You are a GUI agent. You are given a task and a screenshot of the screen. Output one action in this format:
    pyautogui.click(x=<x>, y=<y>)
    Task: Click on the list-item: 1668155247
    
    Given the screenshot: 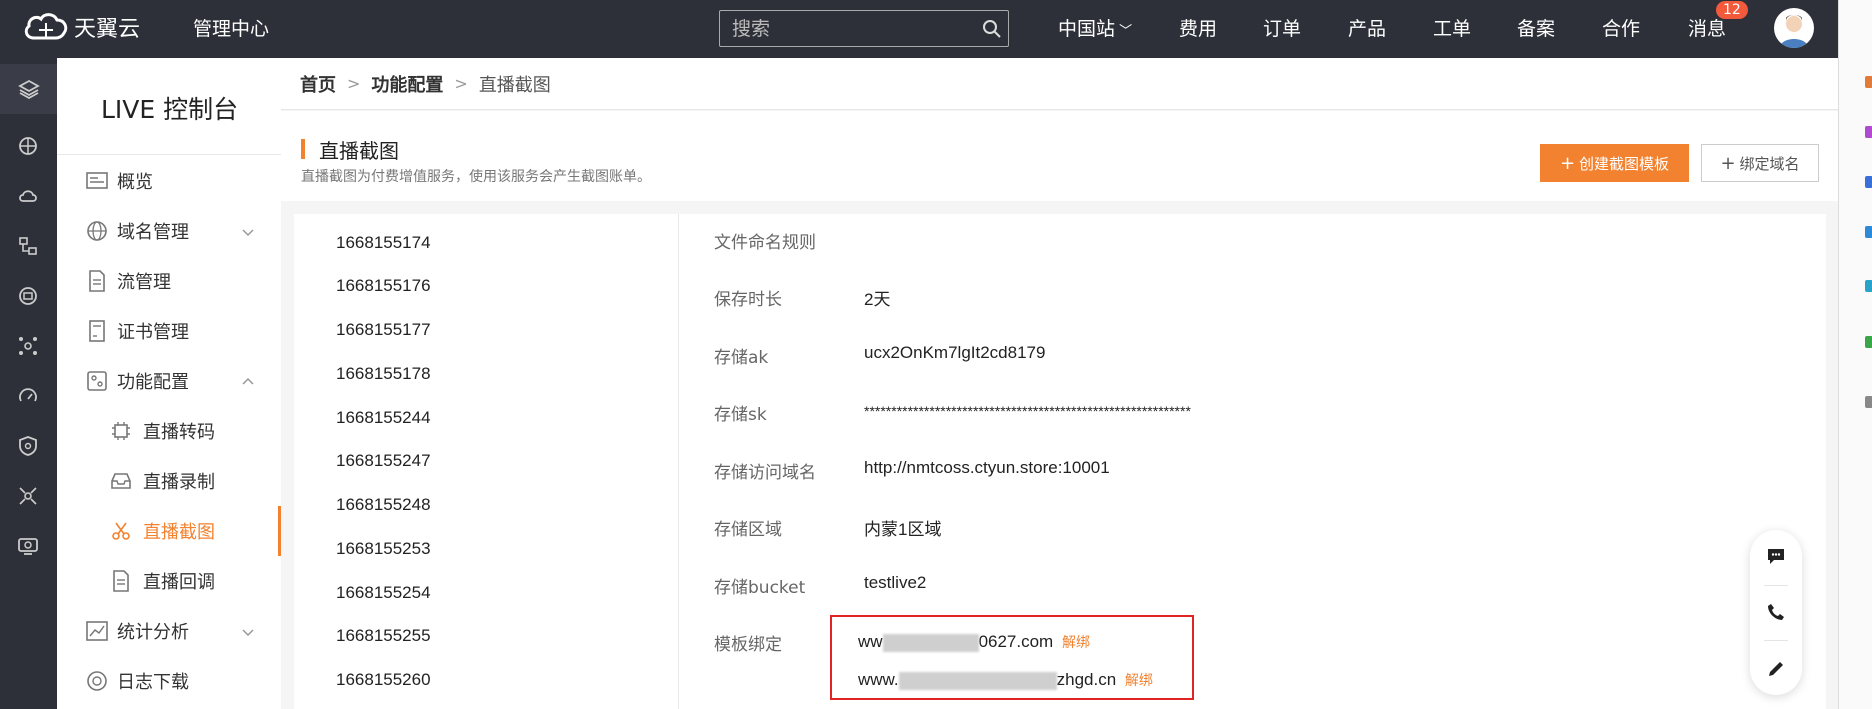 What is the action you would take?
    pyautogui.click(x=383, y=461)
    